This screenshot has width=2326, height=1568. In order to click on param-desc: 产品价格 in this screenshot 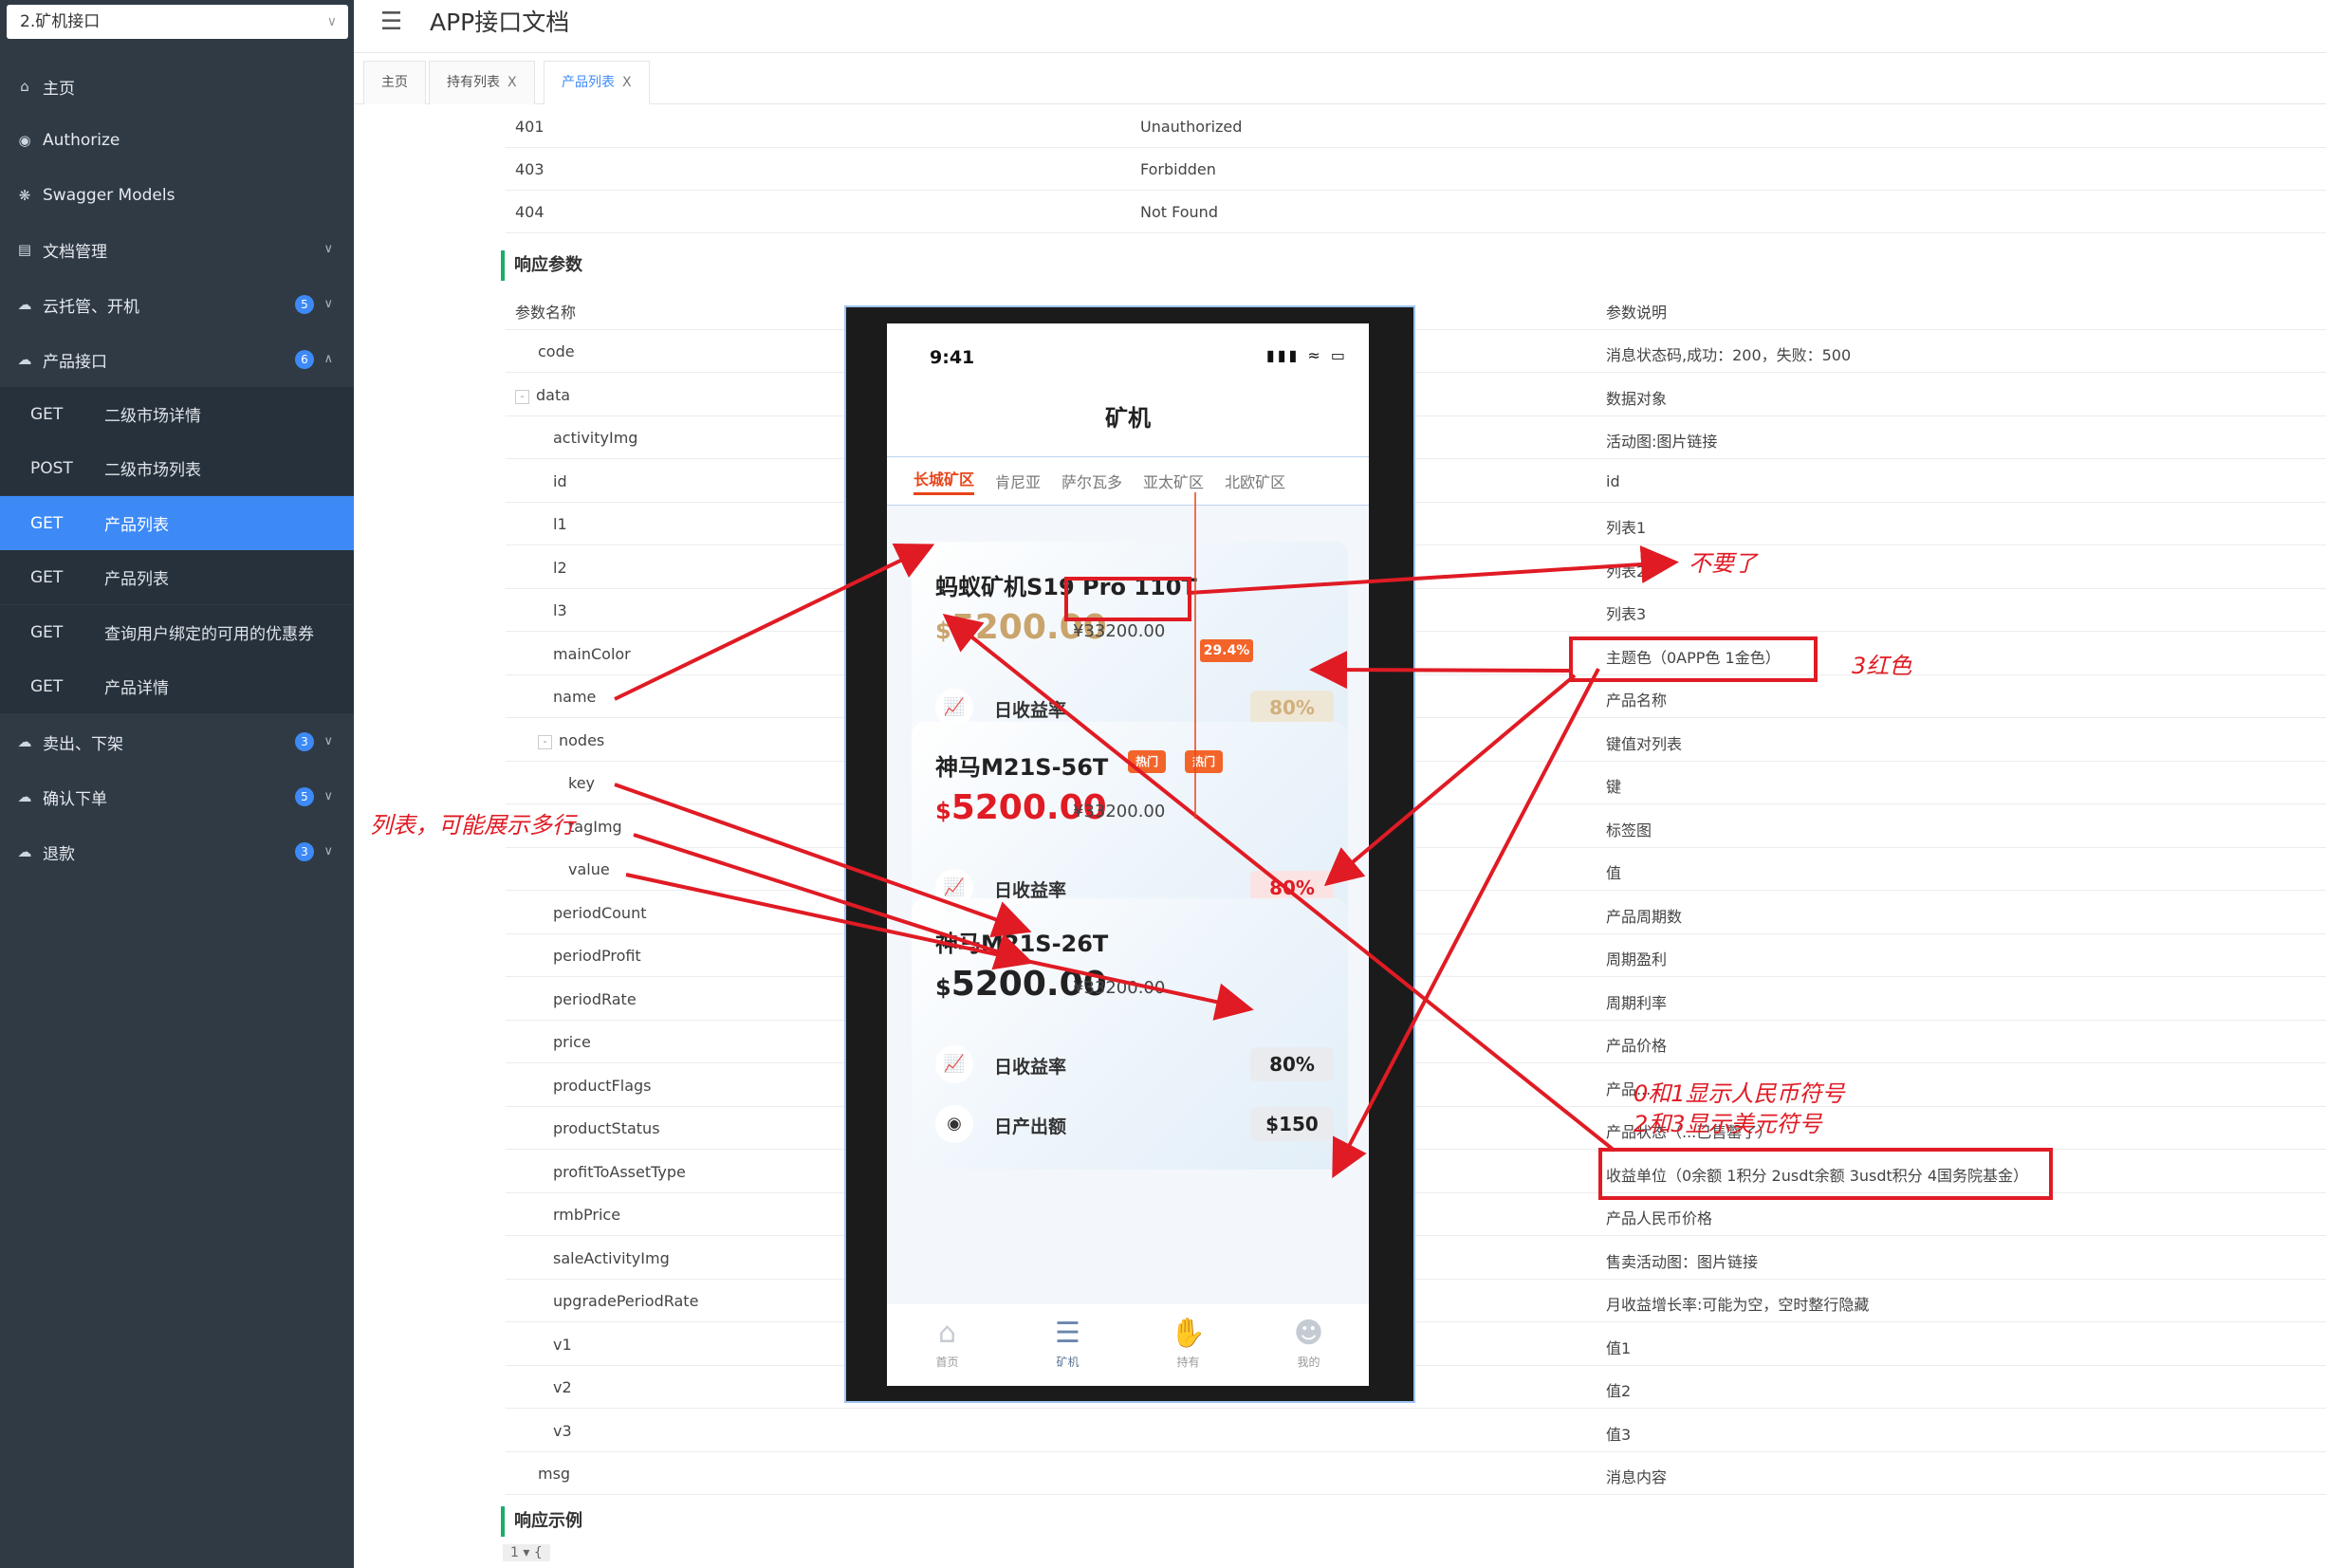, I will do `click(1637, 1046)`.